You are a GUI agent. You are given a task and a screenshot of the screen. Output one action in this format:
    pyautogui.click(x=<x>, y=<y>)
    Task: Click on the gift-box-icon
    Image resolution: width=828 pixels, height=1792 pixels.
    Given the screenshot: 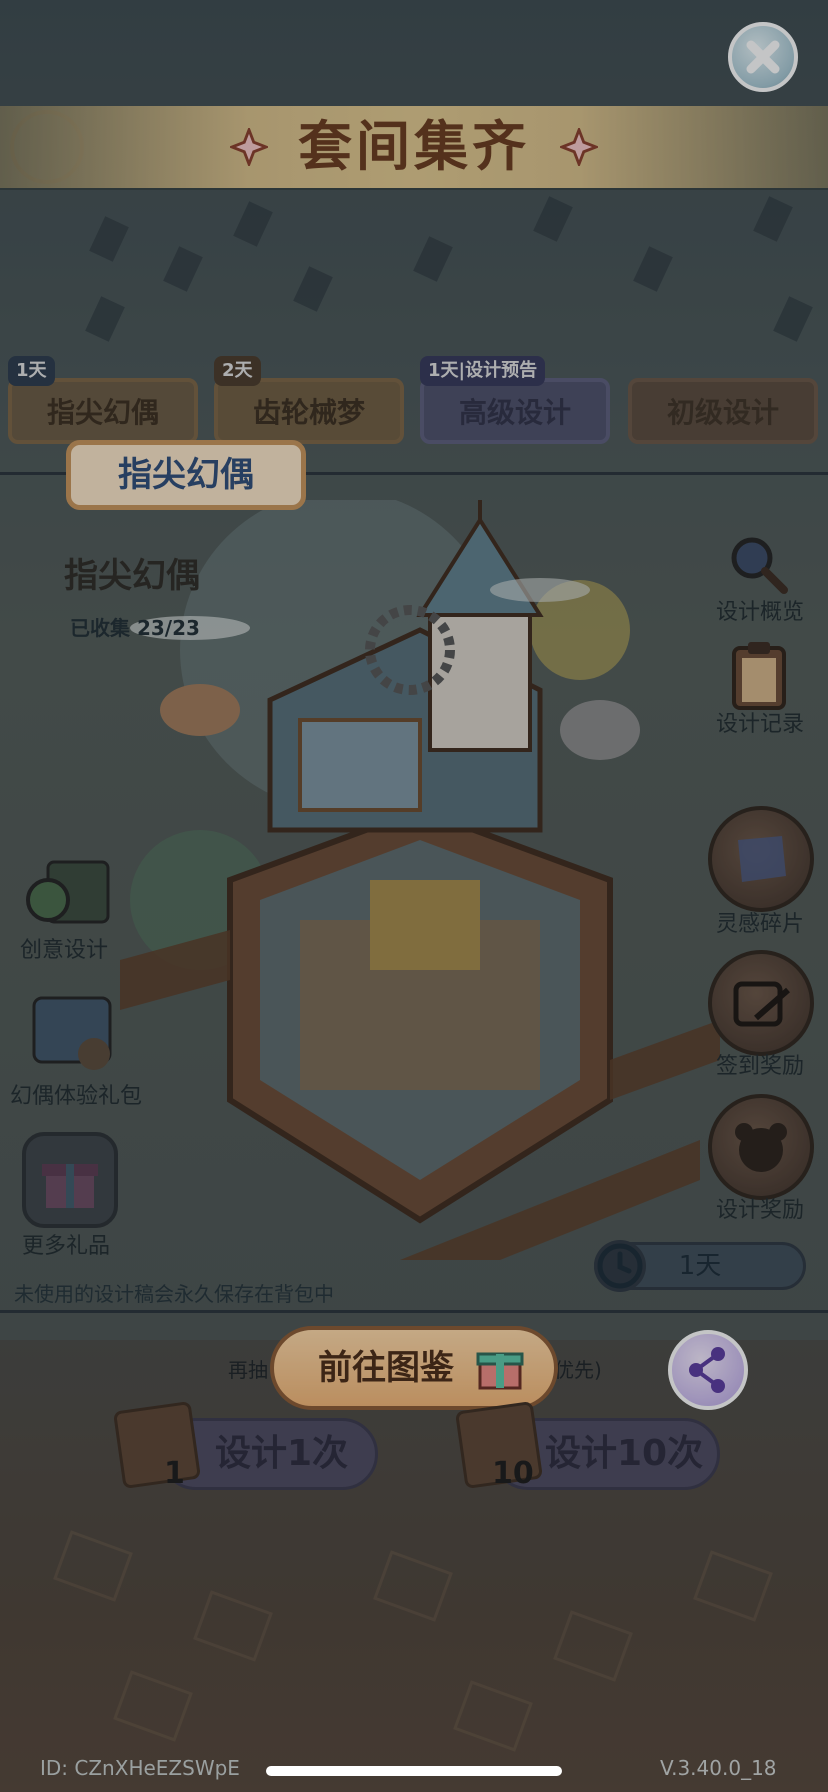 What is the action you would take?
    pyautogui.click(x=70, y=1186)
    